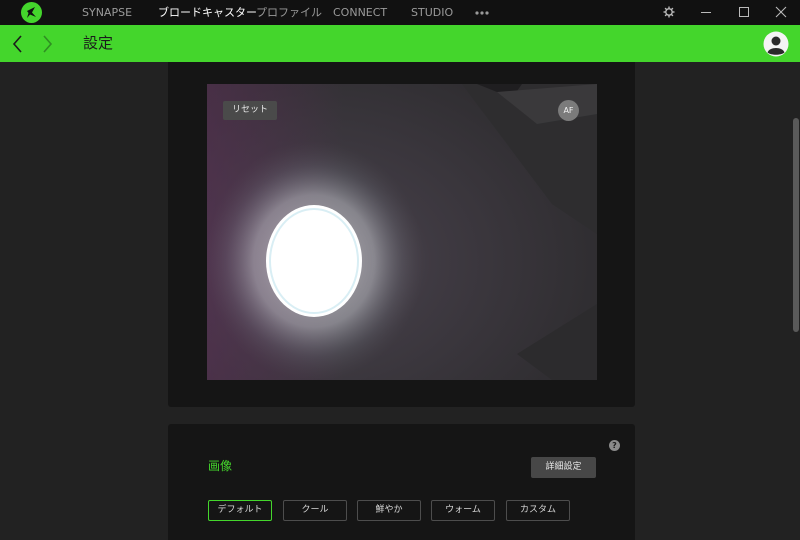 Image resolution: width=800 pixels, height=540 pixels. I want to click on image-section-title: 画像, so click(220, 466).